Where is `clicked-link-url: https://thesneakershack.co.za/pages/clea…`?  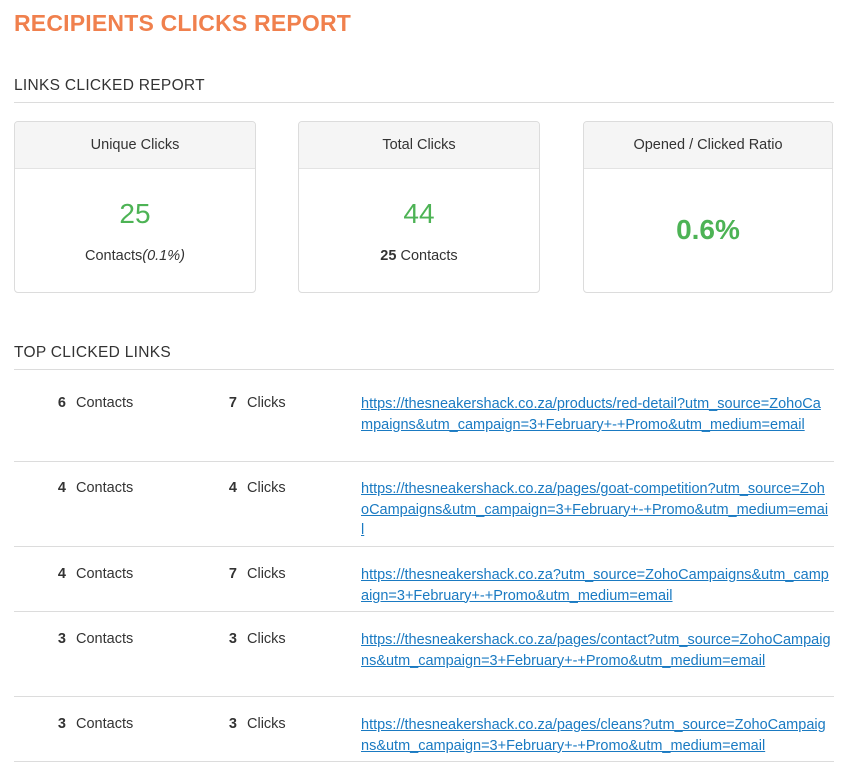
clicked-link-url: https://thesneakershack.co.za/pages/clea… is located at coordinates (596, 735).